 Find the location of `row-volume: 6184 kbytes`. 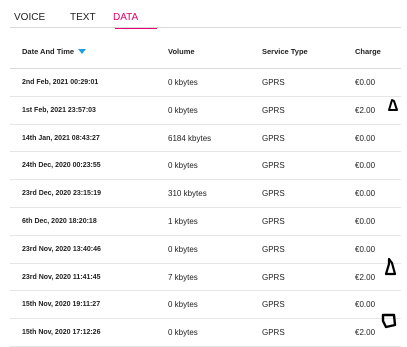

row-volume: 6184 kbytes is located at coordinates (190, 138).